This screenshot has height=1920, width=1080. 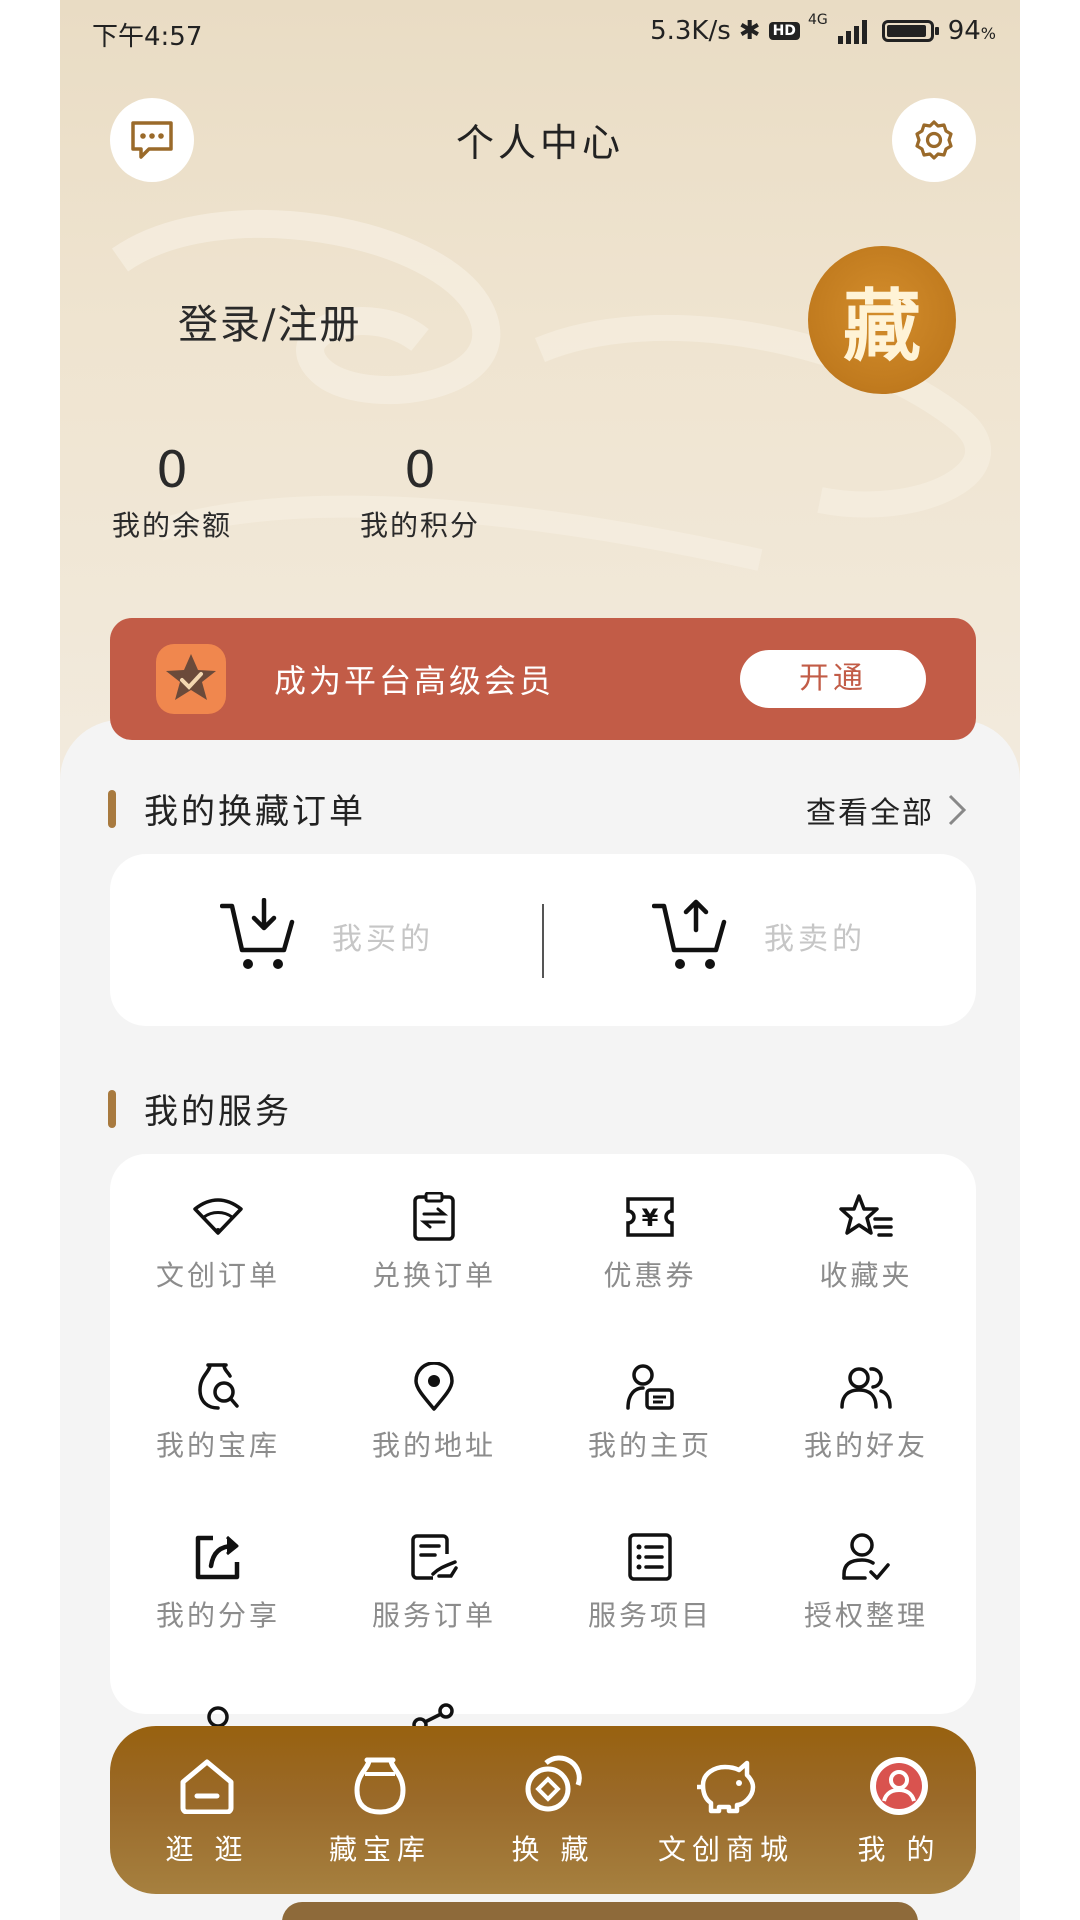 What do you see at coordinates (434, 1386) in the screenshot?
I see `location-pin-icon` at bounding box center [434, 1386].